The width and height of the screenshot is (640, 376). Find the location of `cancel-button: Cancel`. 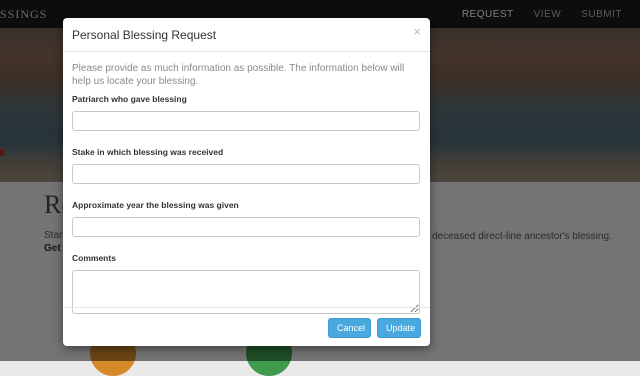

cancel-button: Cancel is located at coordinates (349, 328).